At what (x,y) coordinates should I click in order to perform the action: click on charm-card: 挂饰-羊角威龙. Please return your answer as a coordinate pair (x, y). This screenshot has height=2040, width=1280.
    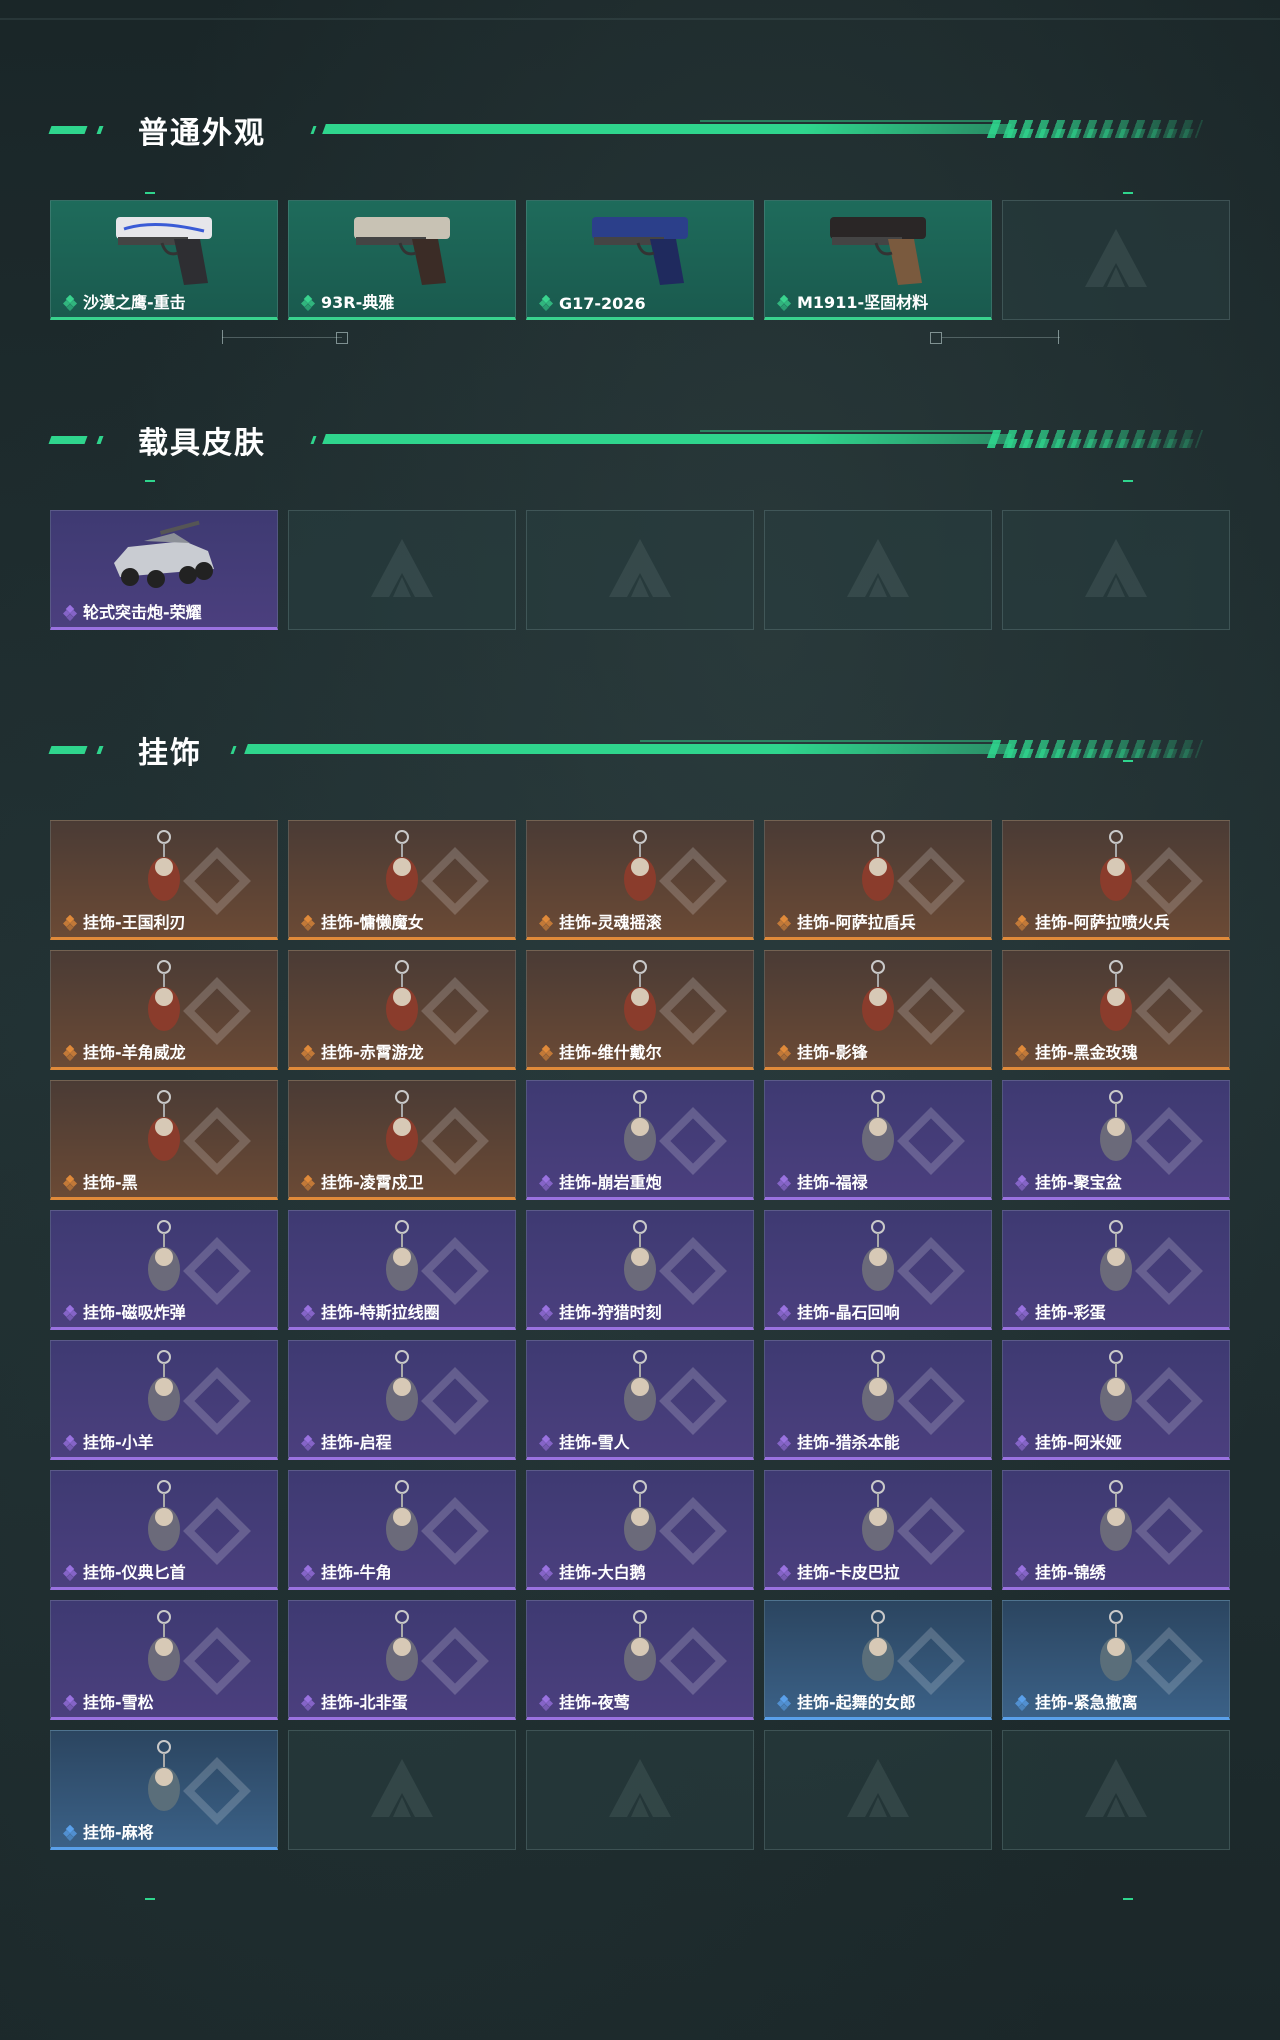
    Looking at the image, I should click on (164, 1010).